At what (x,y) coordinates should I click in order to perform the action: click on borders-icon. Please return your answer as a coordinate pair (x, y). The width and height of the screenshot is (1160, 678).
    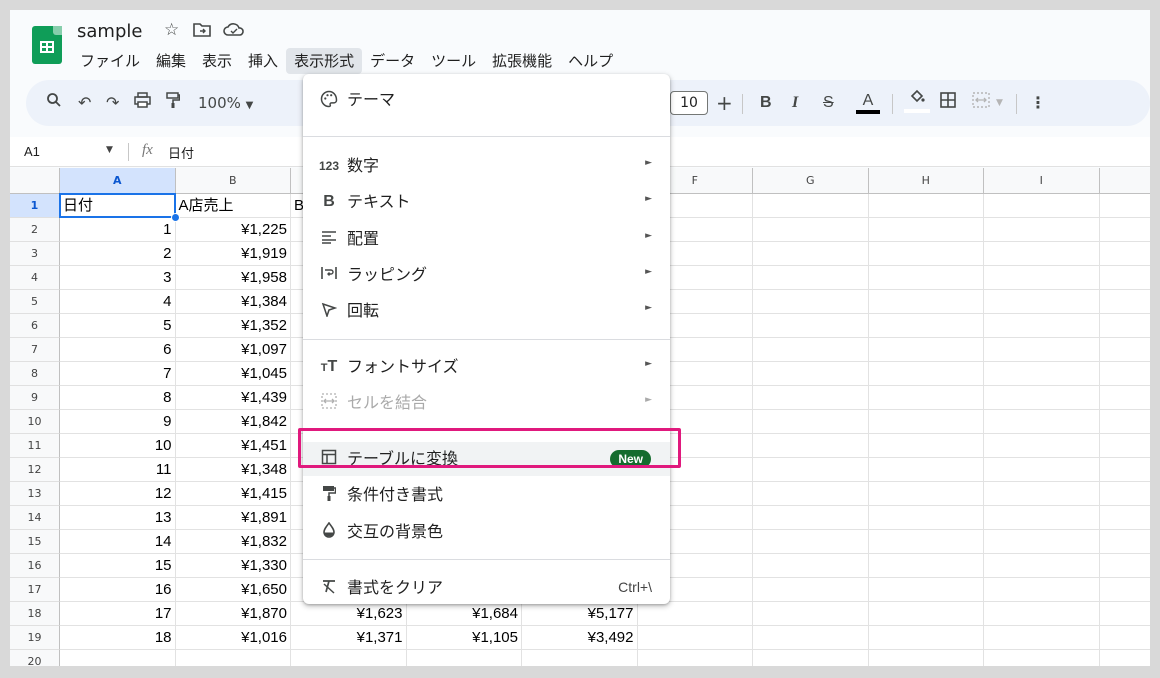
    Looking at the image, I should click on (948, 103).